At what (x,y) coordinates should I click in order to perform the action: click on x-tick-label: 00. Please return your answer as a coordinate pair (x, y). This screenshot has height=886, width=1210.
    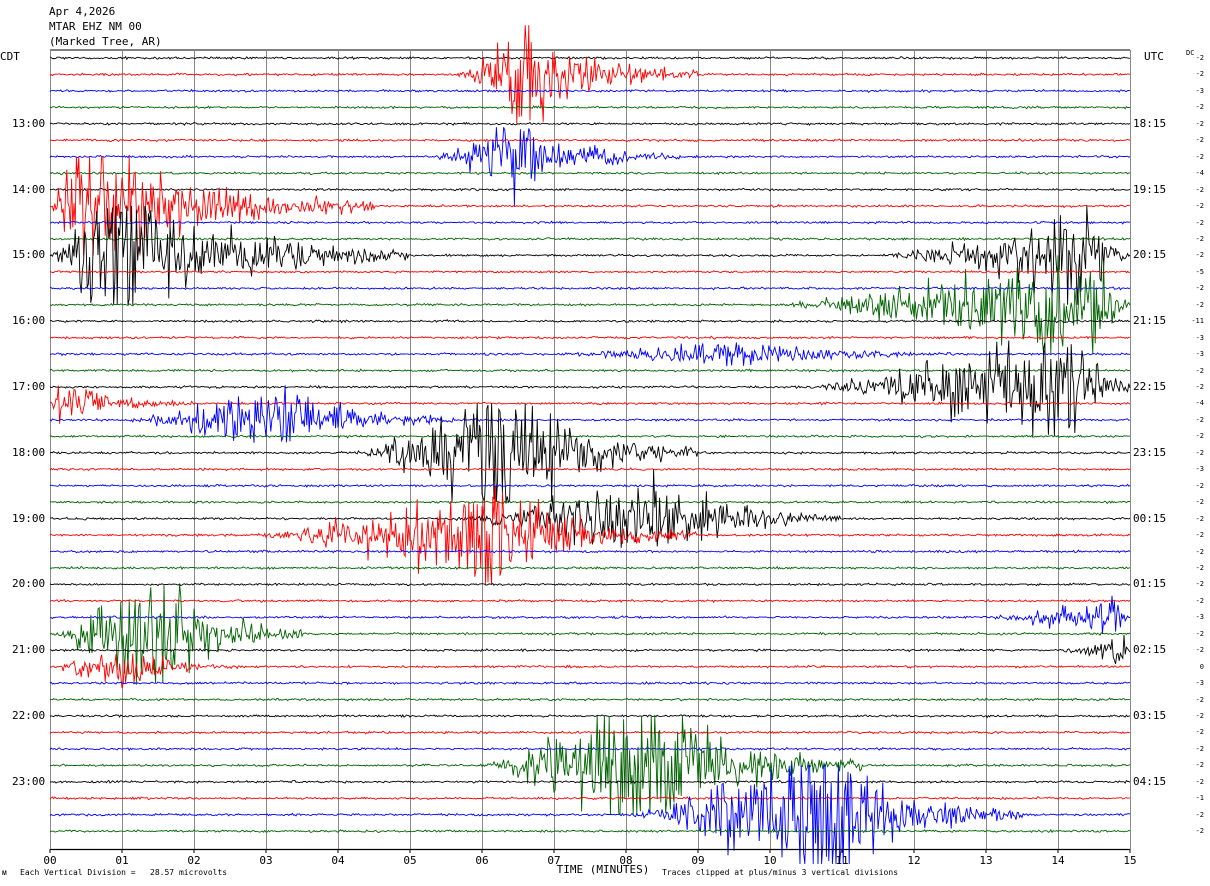
    Looking at the image, I should click on (49, 860).